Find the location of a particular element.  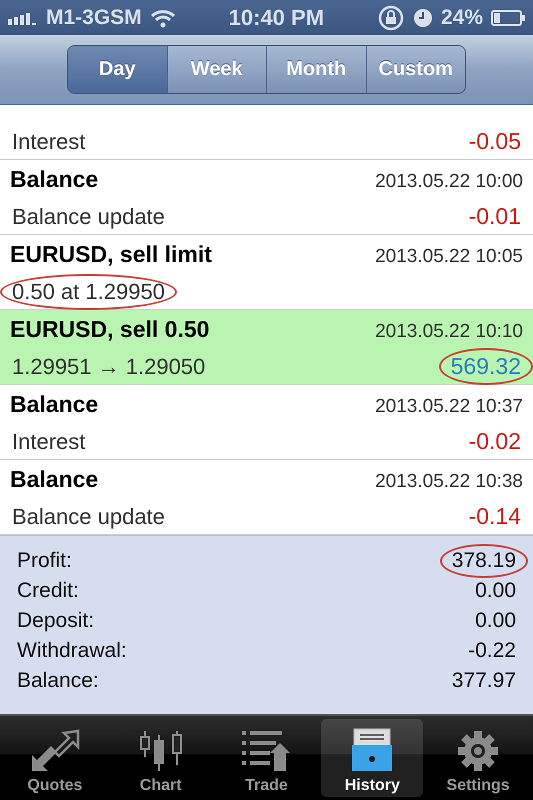

summary-label: Balance: is located at coordinates (58, 681).